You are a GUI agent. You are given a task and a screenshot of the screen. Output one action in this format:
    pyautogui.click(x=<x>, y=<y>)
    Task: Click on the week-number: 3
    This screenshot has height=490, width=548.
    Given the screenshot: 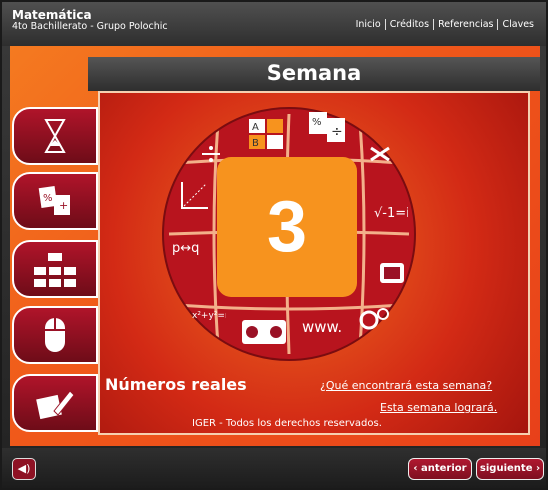 What is the action you would take?
    pyautogui.click(x=287, y=227)
    